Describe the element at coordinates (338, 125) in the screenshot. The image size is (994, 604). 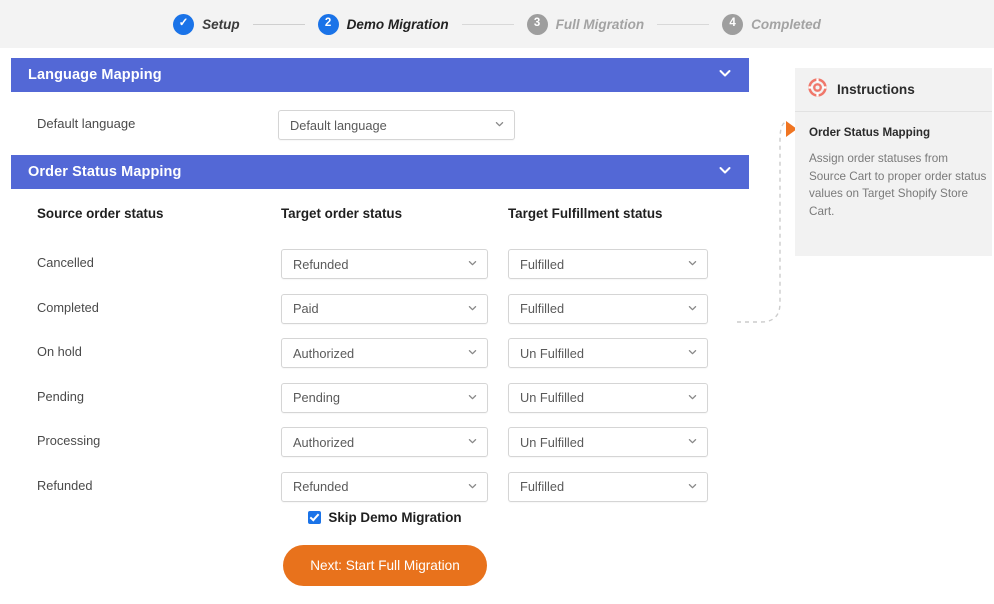
I see `default-language-value: Default language` at that location.